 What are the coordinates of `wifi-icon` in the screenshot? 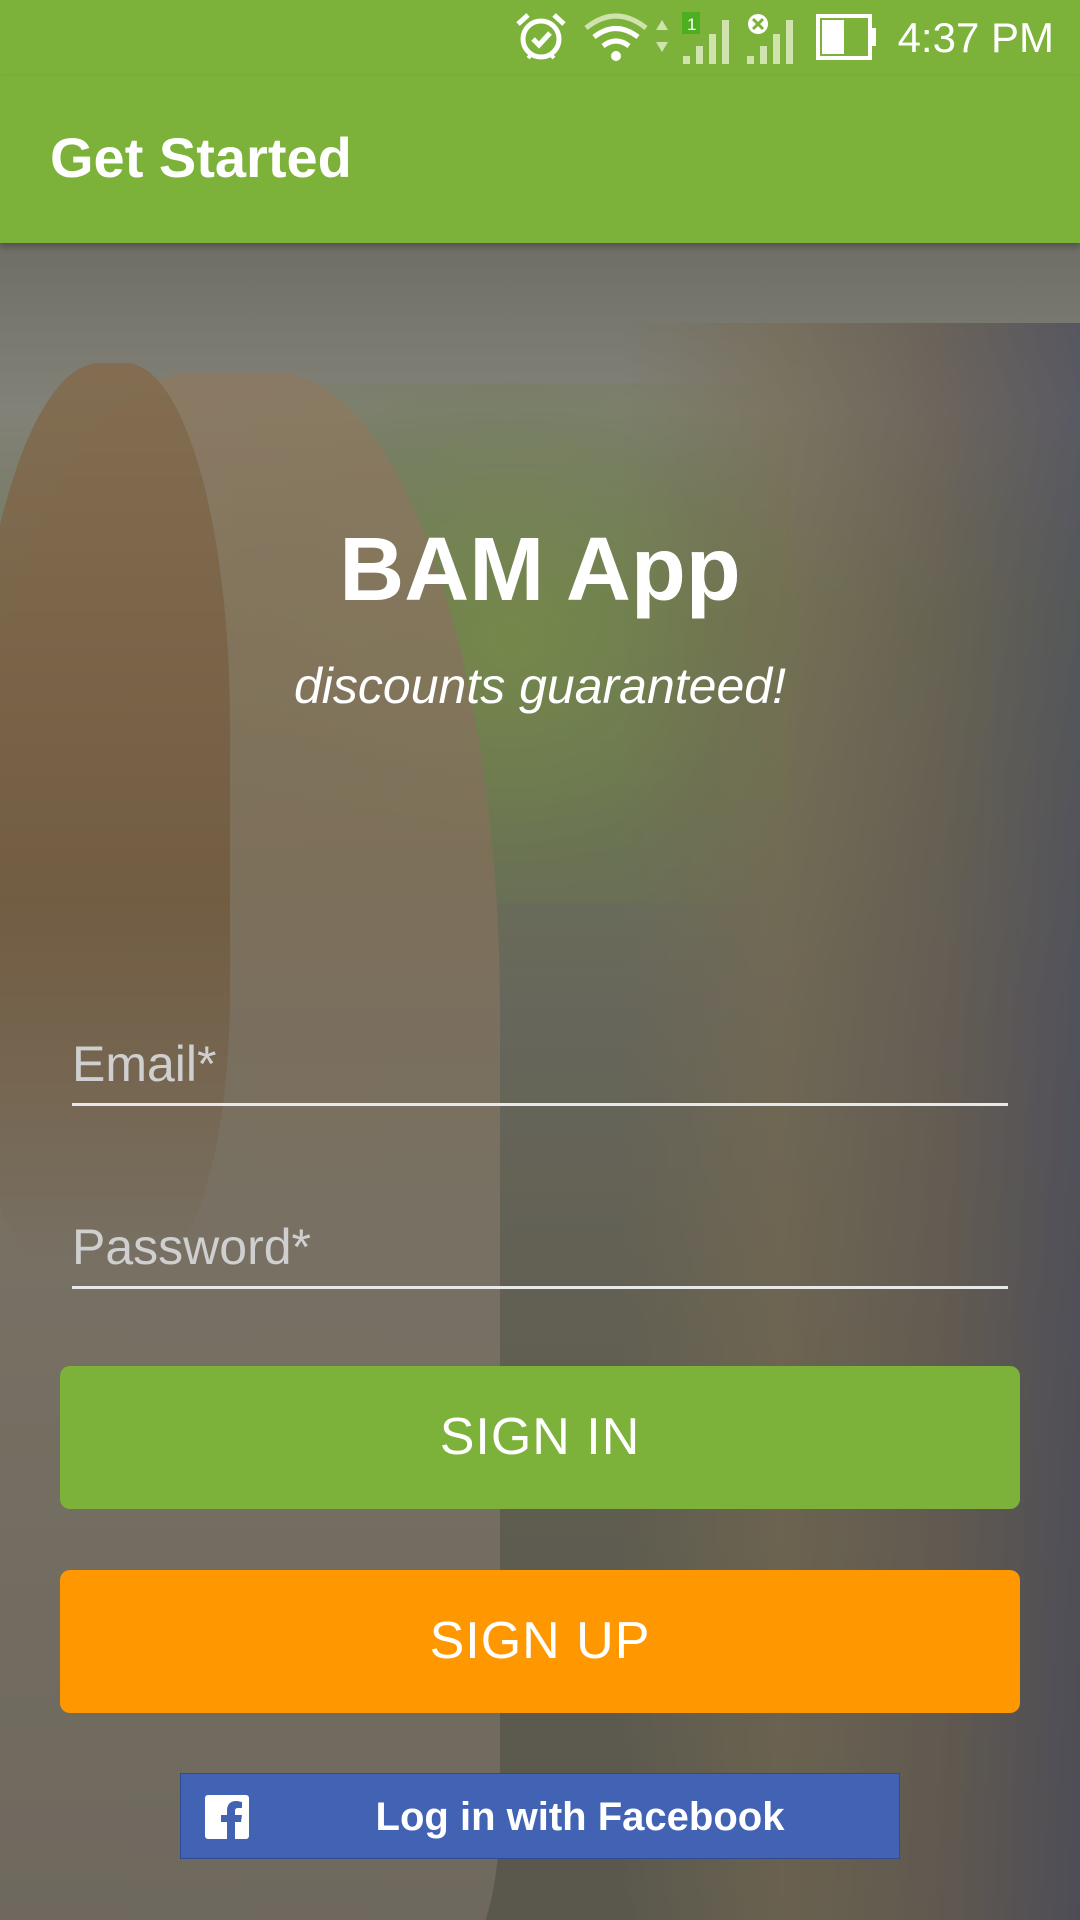 It's located at (626, 37).